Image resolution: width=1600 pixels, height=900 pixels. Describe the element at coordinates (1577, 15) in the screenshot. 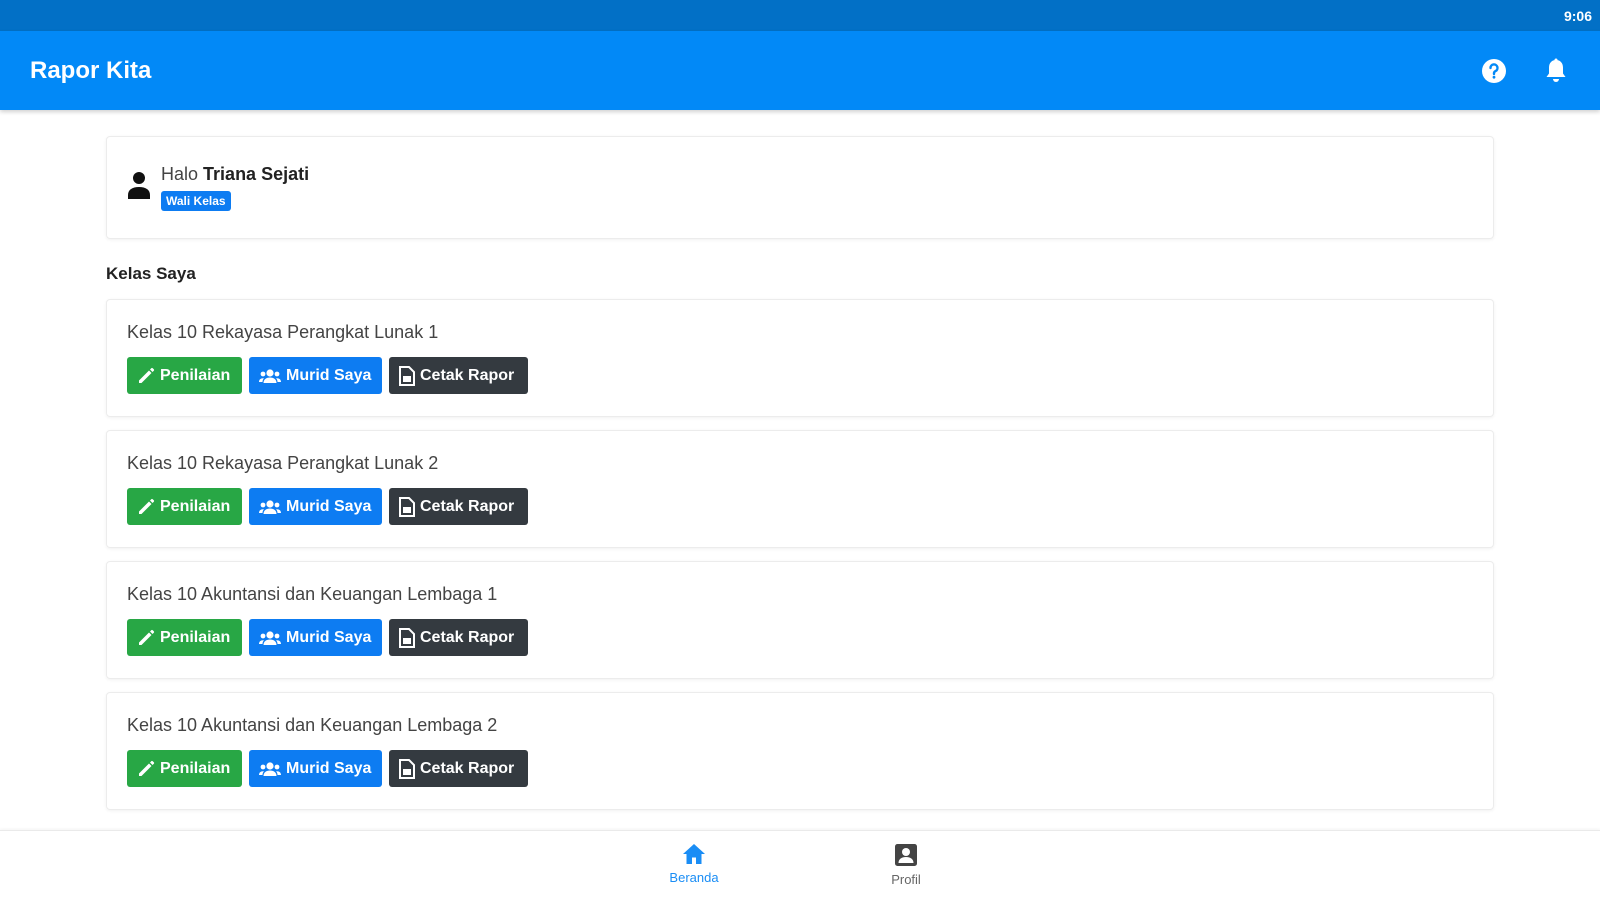

I see `status-time: 9:06` at that location.